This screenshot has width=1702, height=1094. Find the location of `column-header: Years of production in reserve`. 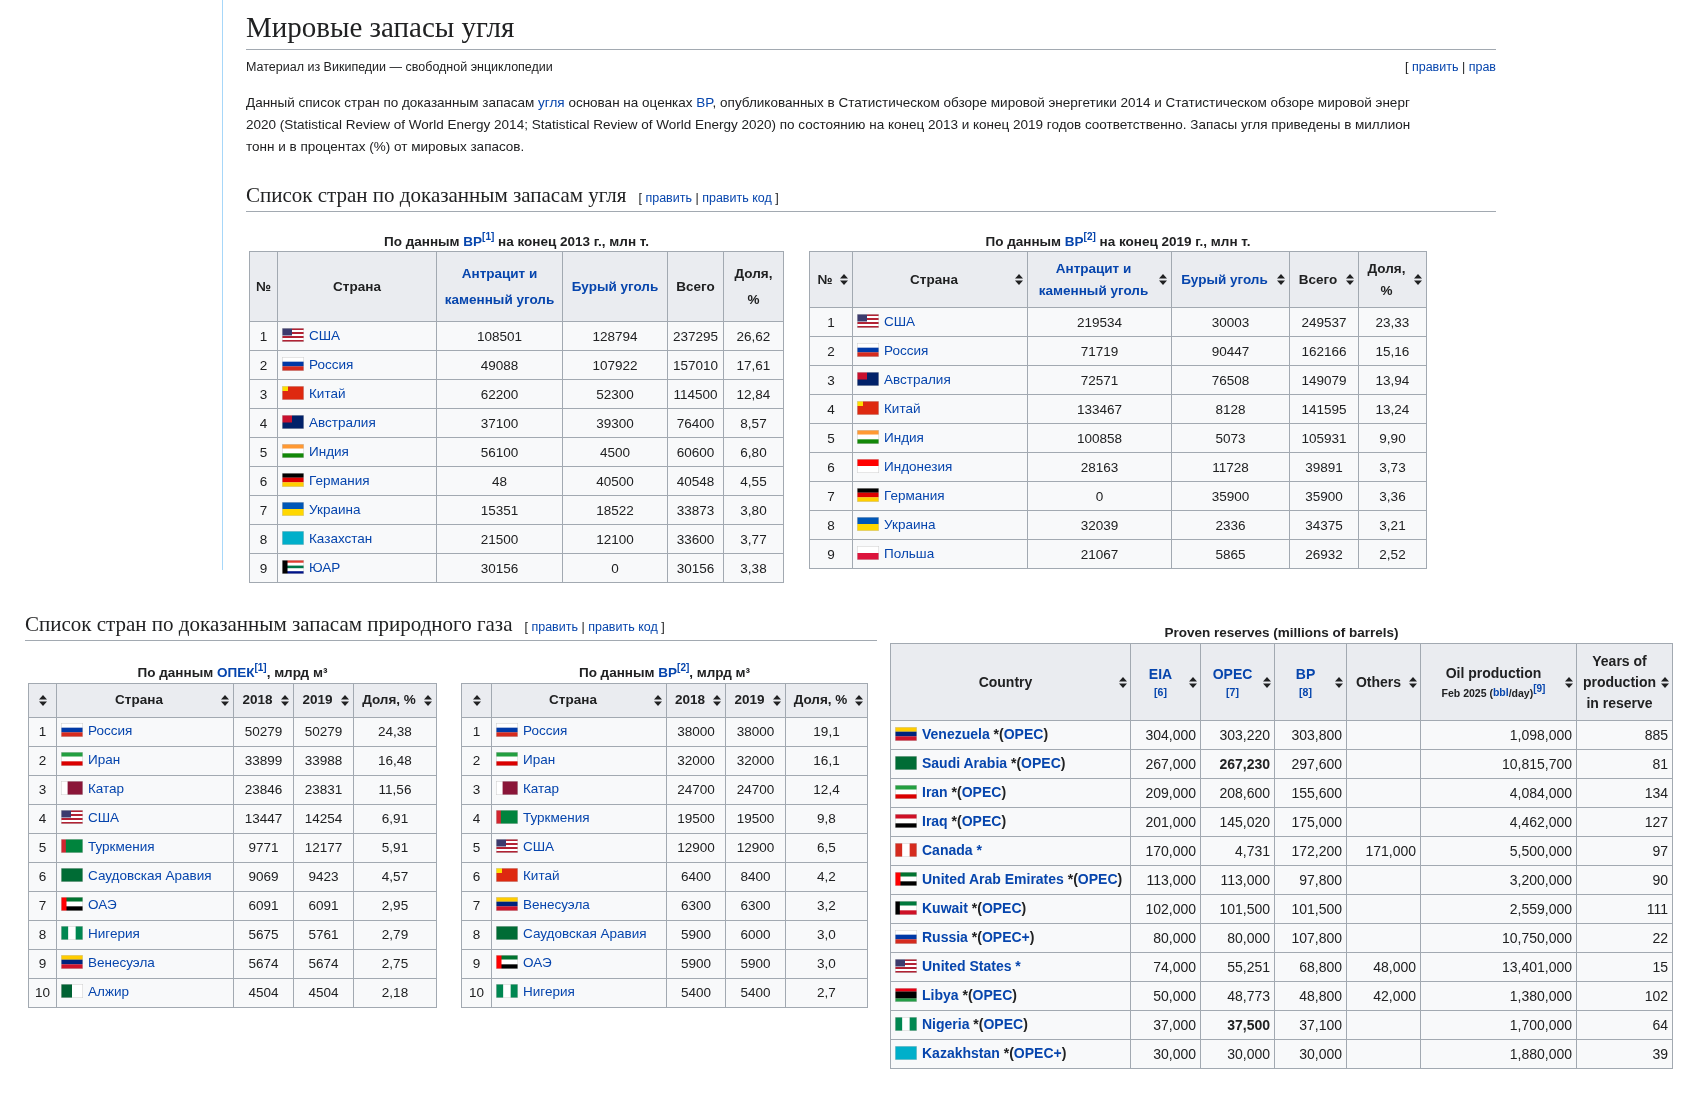

column-header: Years of production in reserve is located at coordinates (1624, 682).